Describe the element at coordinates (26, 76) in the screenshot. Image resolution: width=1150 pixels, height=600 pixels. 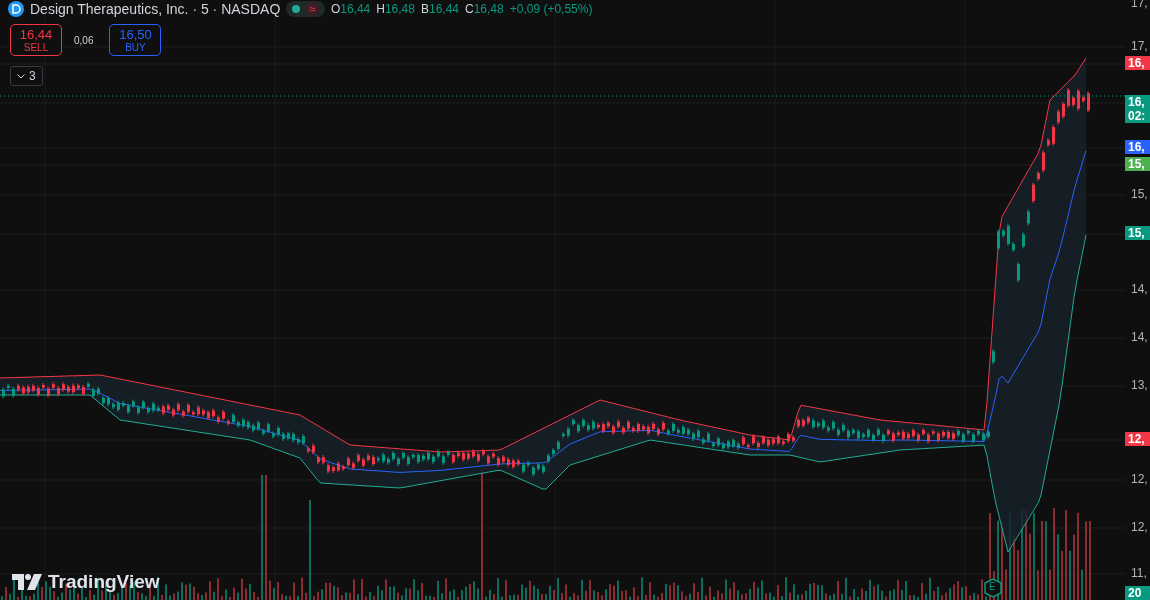
I see `indicators-toggle: 3` at that location.